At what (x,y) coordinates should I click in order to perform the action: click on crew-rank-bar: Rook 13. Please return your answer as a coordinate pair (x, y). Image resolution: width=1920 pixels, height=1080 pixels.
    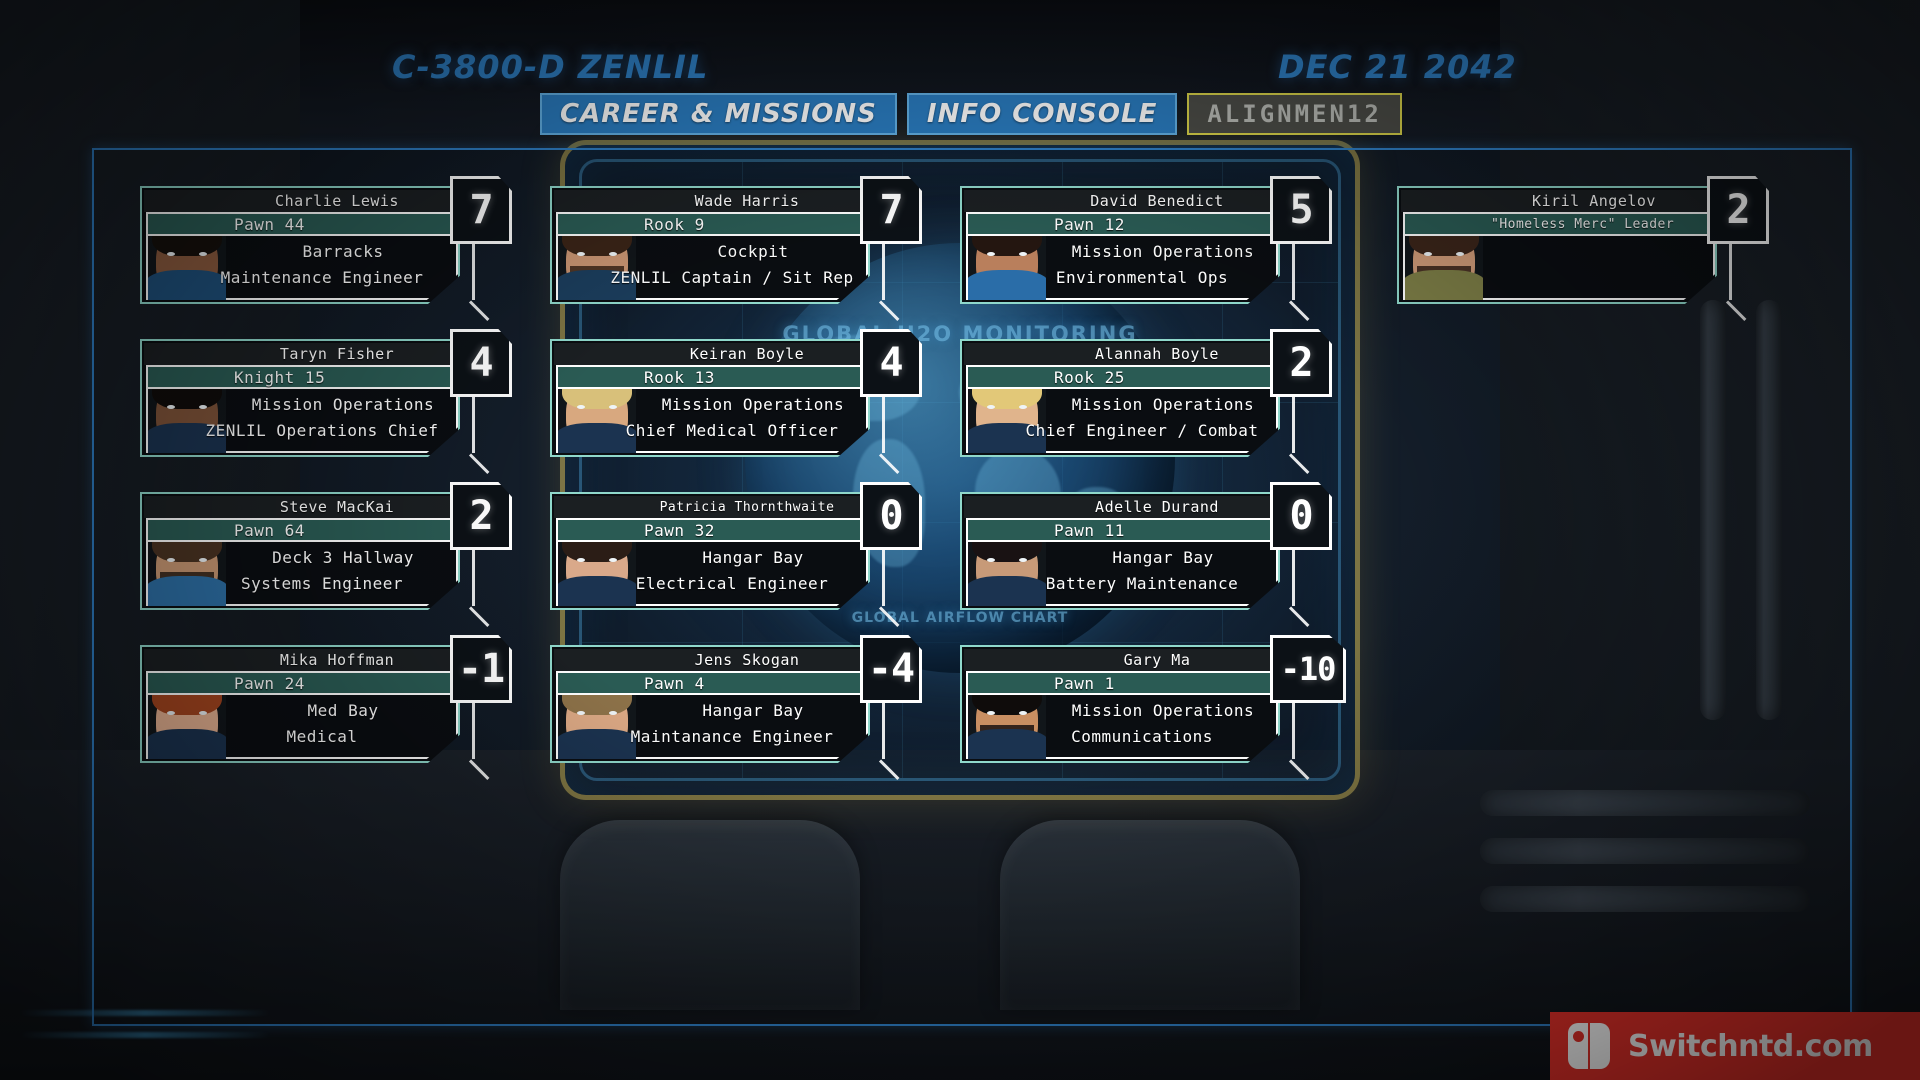
    Looking at the image, I should click on (712, 377).